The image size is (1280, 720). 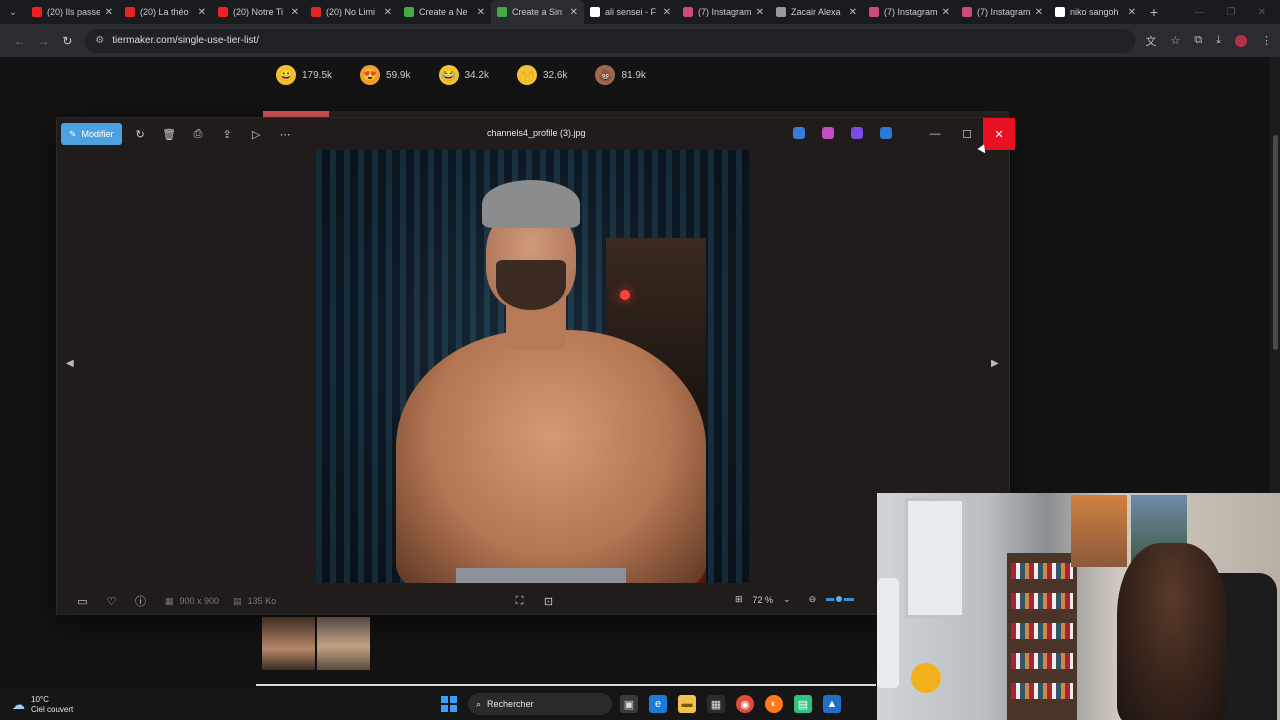 What do you see at coordinates (999, 134) in the screenshot?
I see `viewer-close-button: ✕` at bounding box center [999, 134].